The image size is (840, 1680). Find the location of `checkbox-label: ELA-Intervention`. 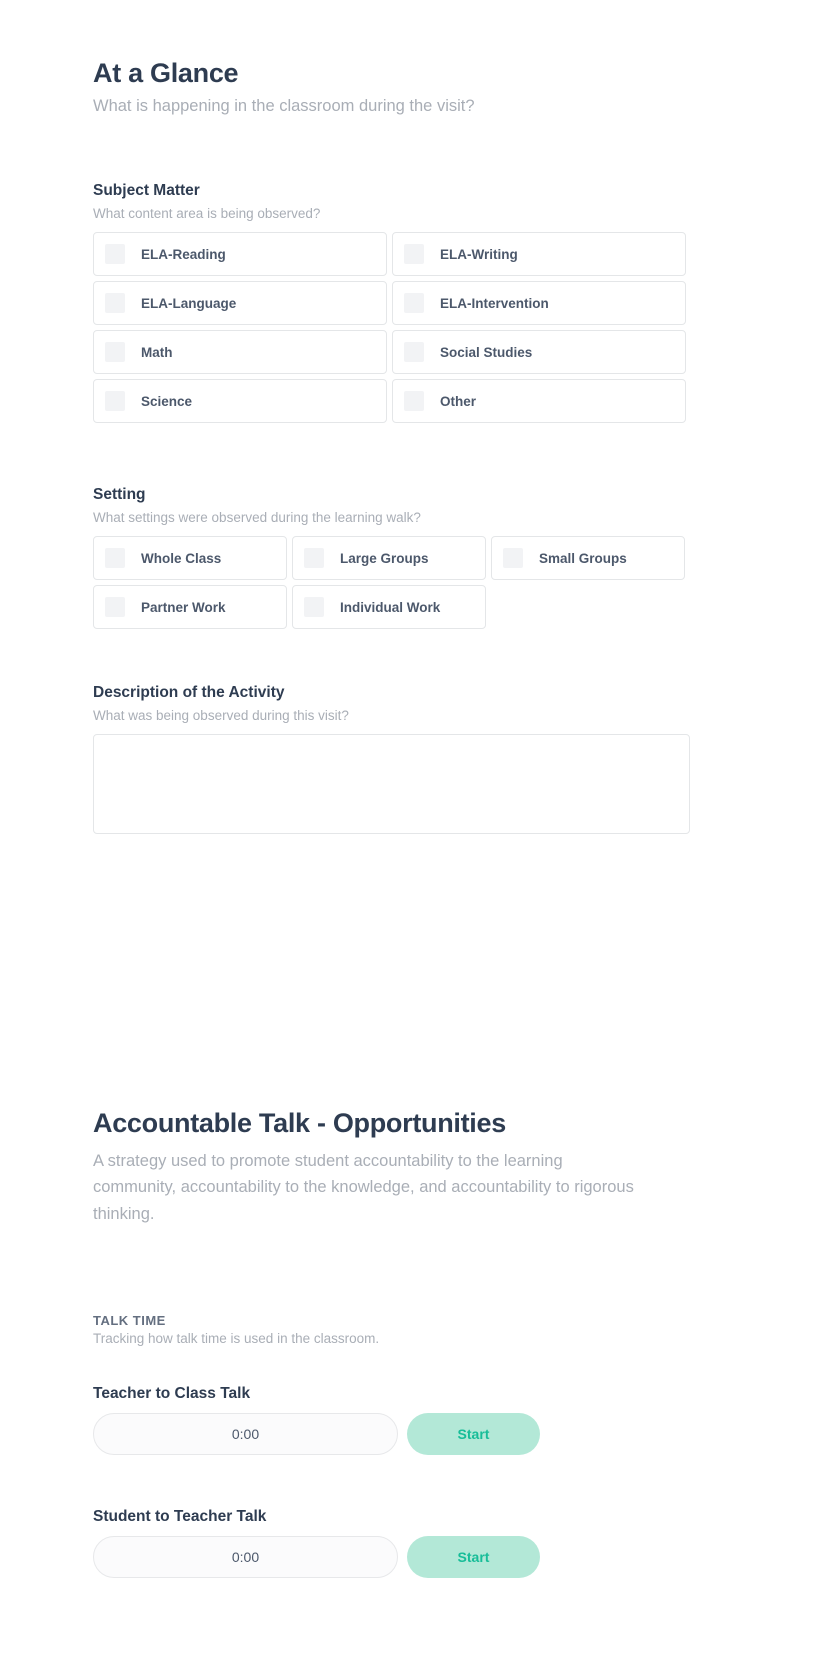

checkbox-label: ELA-Intervention is located at coordinates (494, 303).